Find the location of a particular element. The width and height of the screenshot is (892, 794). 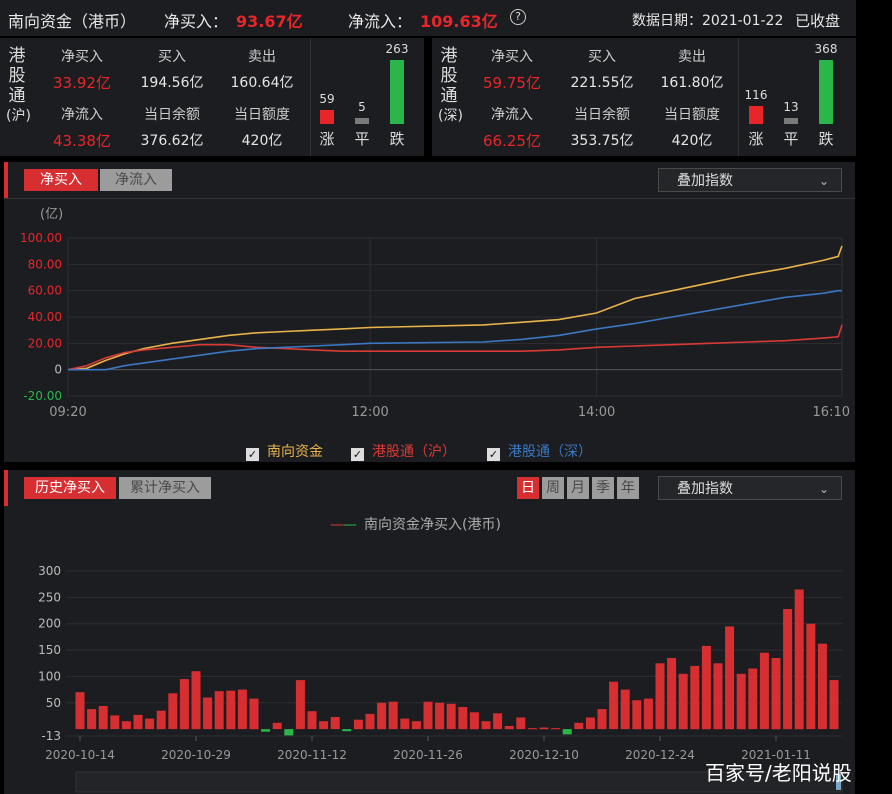

tab-cumulative-net-buy: 累计净买入 is located at coordinates (165, 488).